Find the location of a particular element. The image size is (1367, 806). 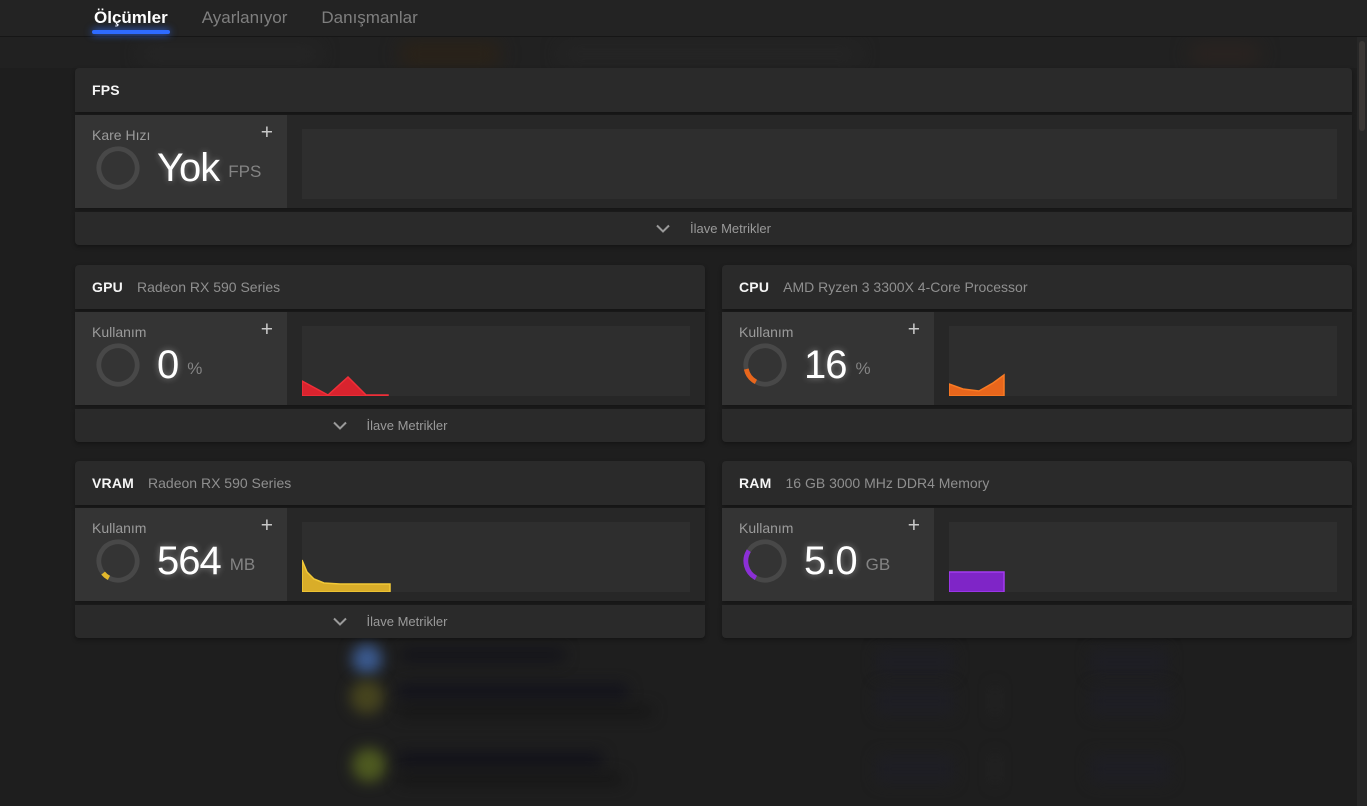

card-body: Kullanım + 0 % is located at coordinates (390, 358).